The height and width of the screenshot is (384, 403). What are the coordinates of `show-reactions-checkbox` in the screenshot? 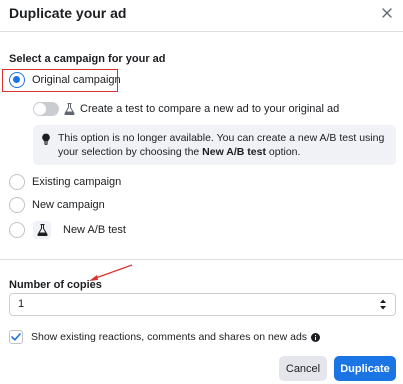 It's located at (16, 337).